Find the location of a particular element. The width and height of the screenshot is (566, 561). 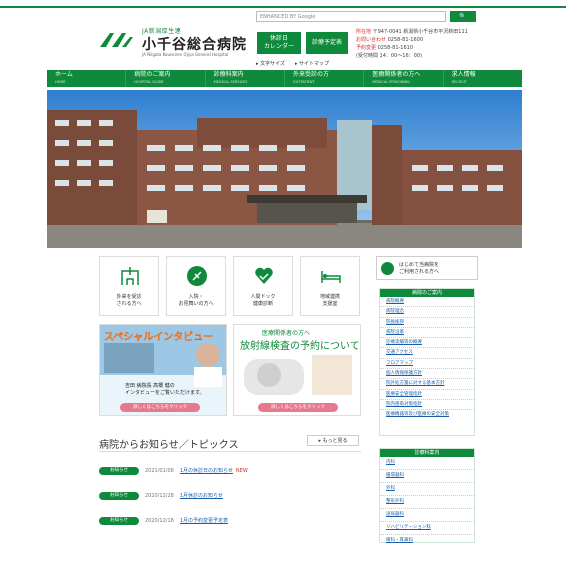

radiology-big-title: 放射線検査の予約について is located at coordinates (300, 346).